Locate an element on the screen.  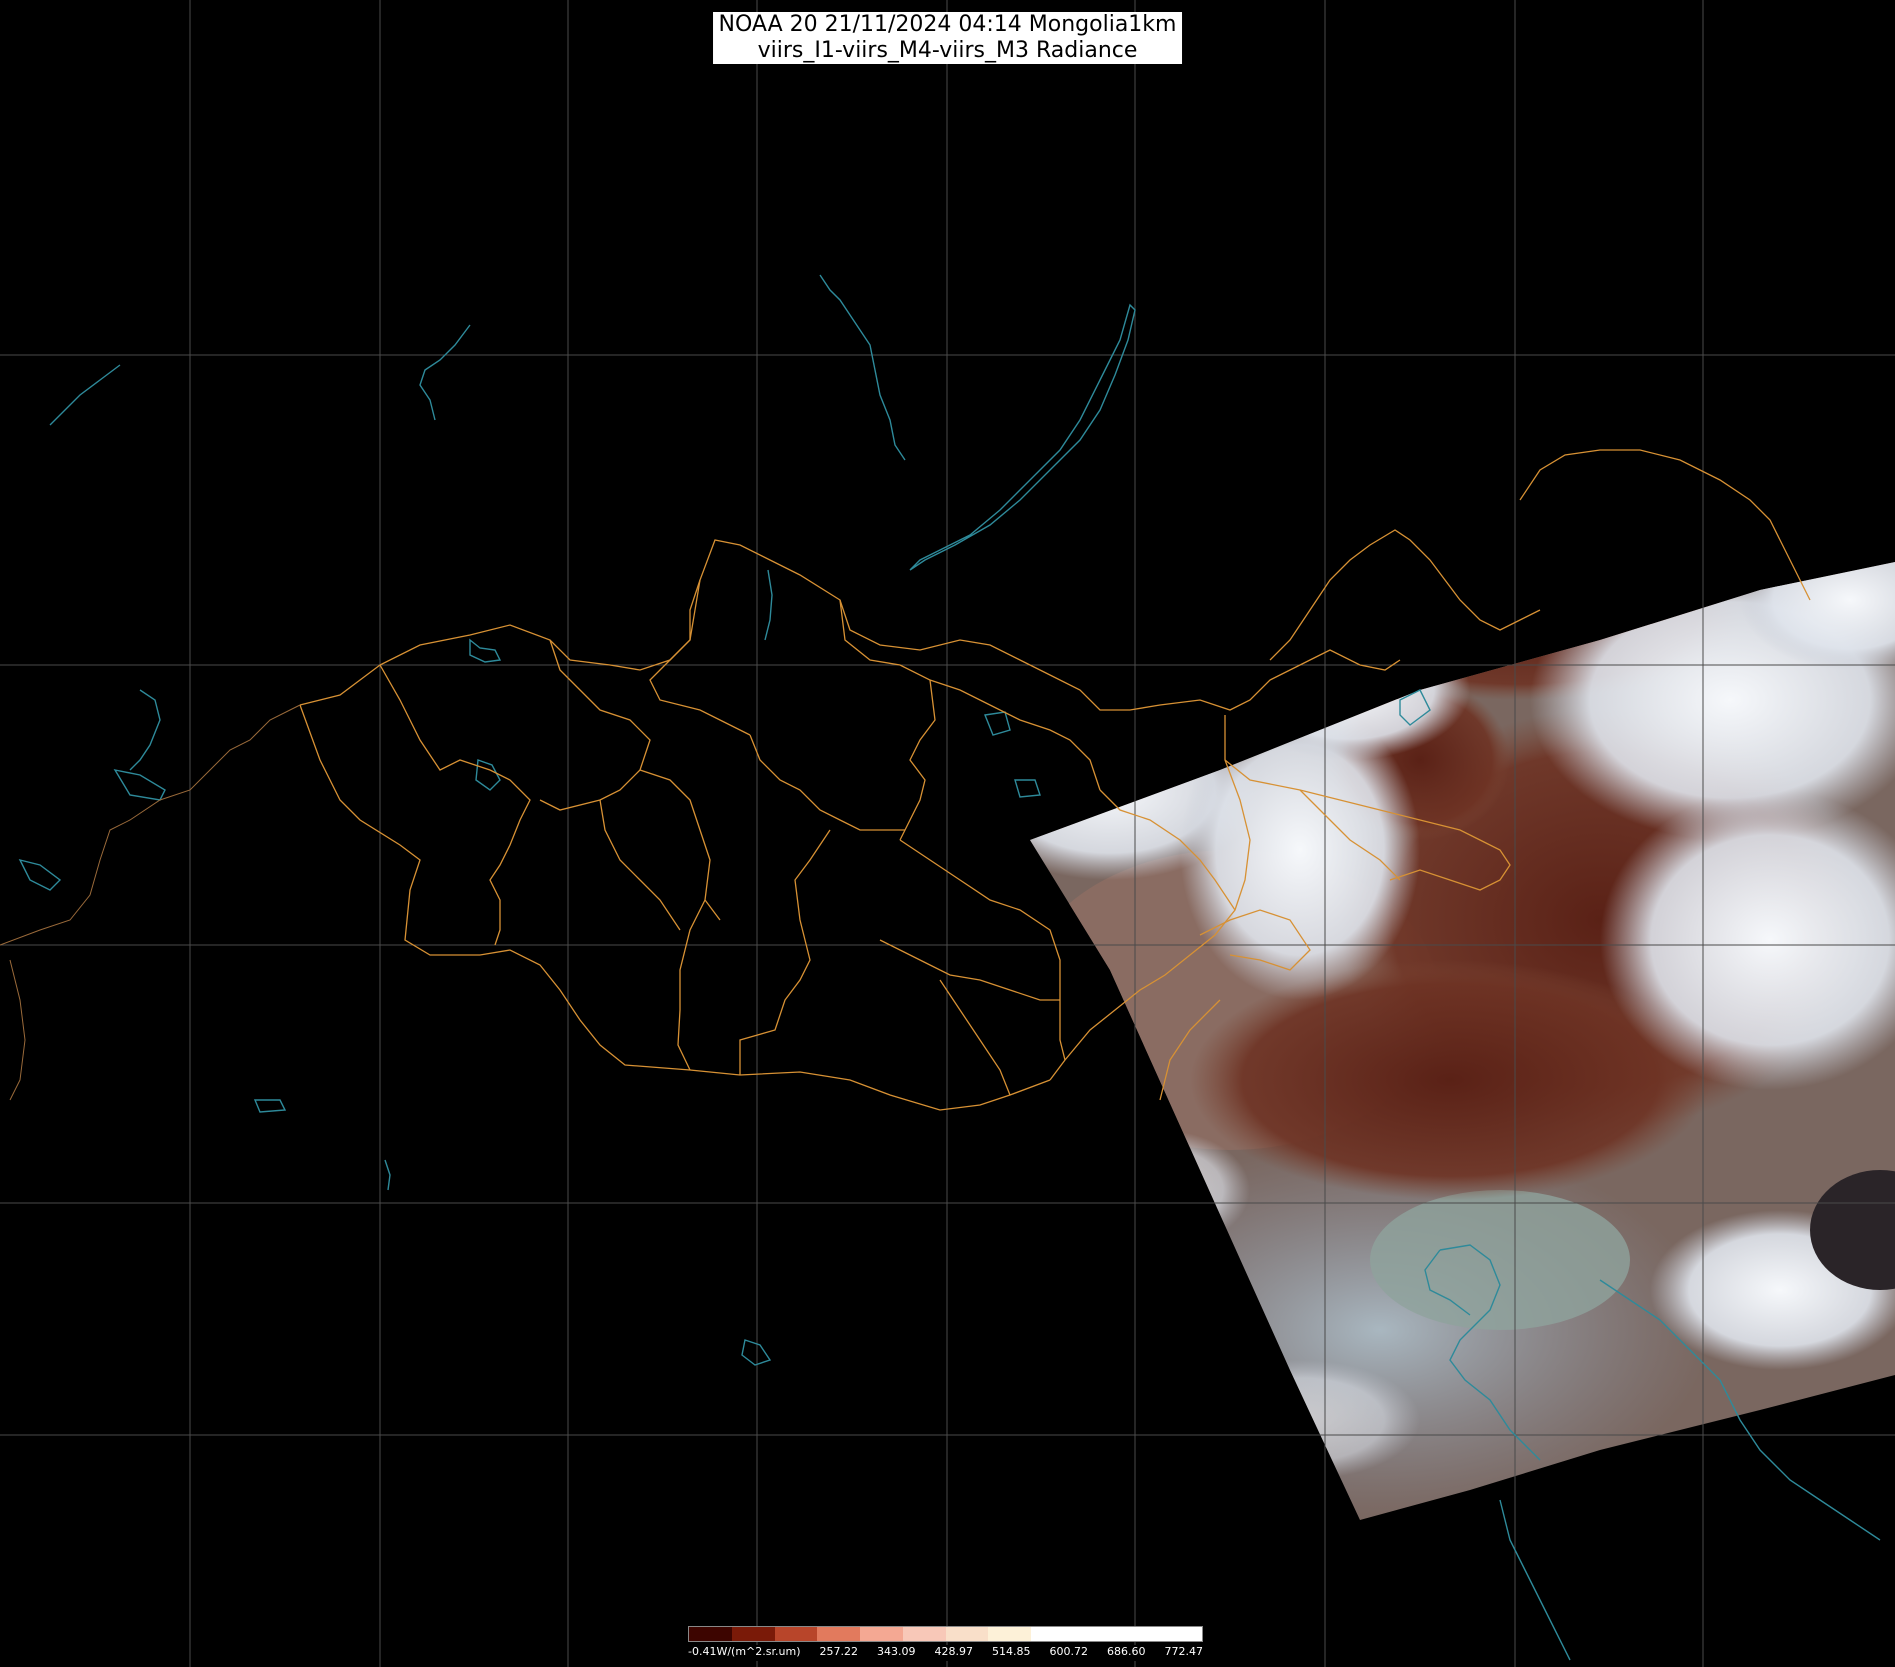
legend-tick-label: 686.60 is located at coordinates (1126, 1651).